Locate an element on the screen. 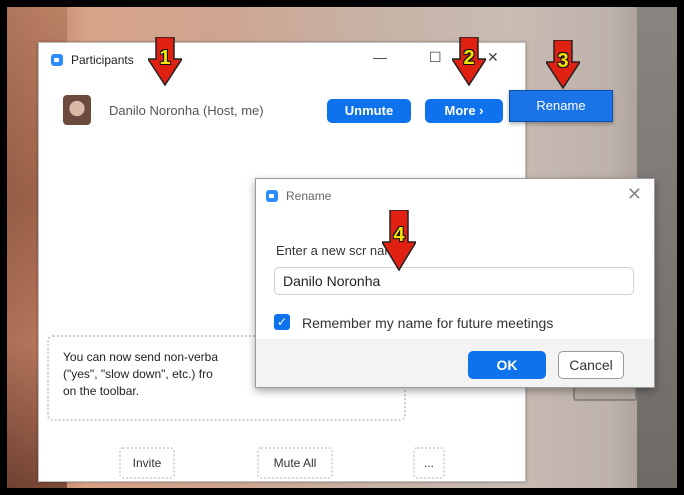 This screenshot has height=495, width=684. annotation-number: 2 is located at coordinates (469, 58).